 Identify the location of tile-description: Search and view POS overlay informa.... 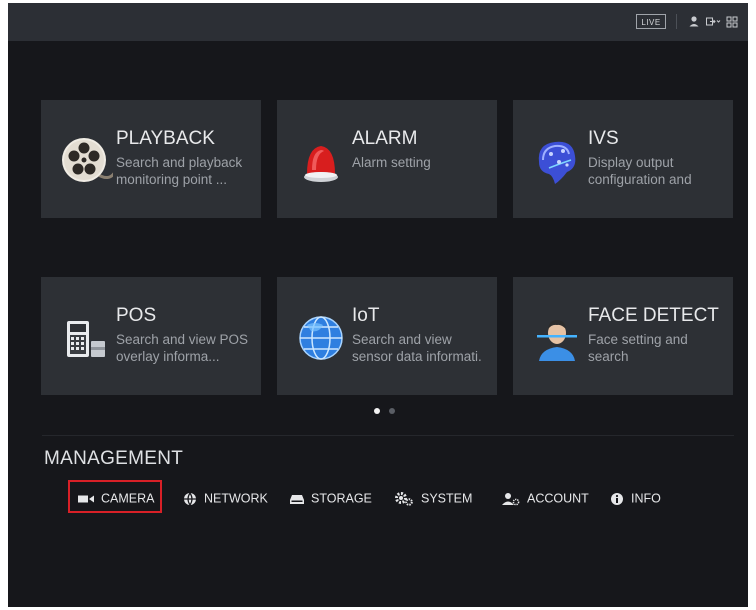
(182, 348).